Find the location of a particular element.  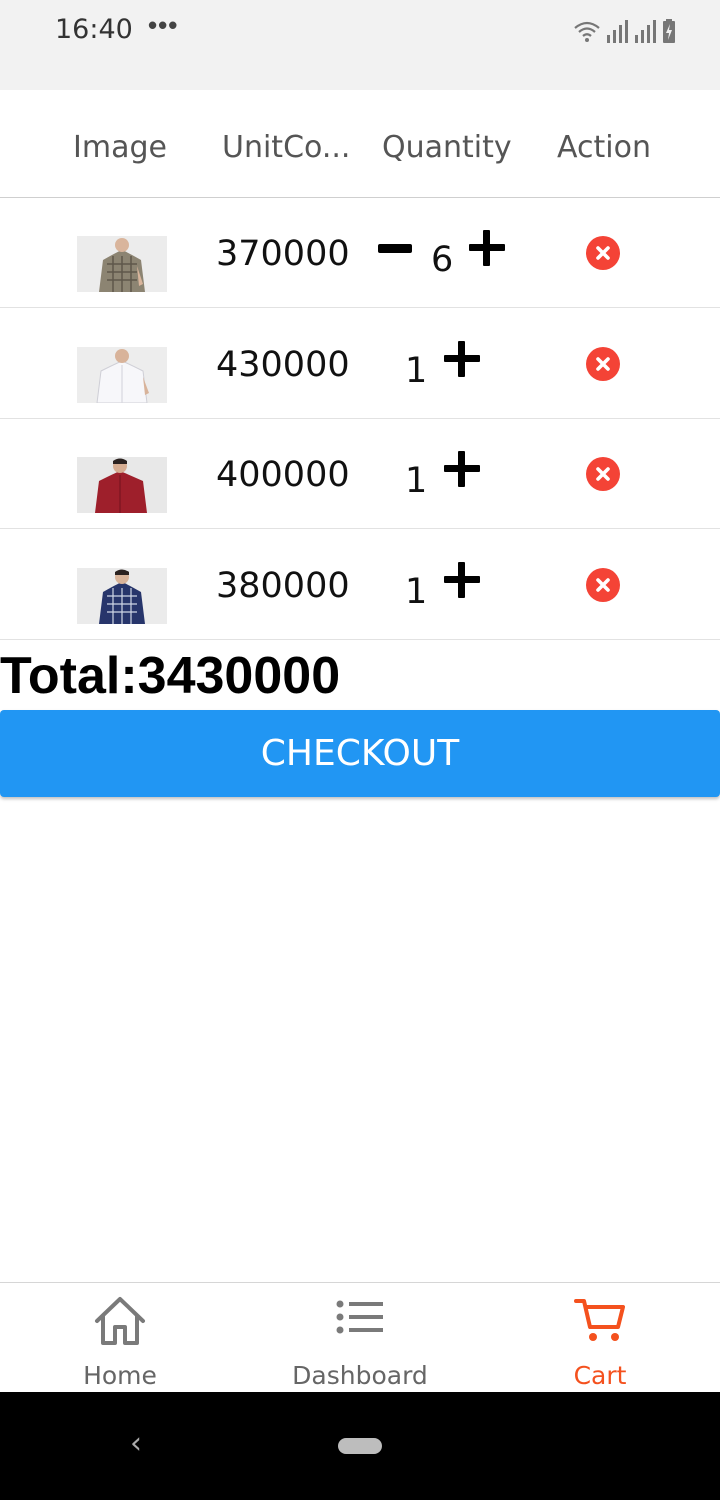

unit-cost: 380000 is located at coordinates (283, 586).